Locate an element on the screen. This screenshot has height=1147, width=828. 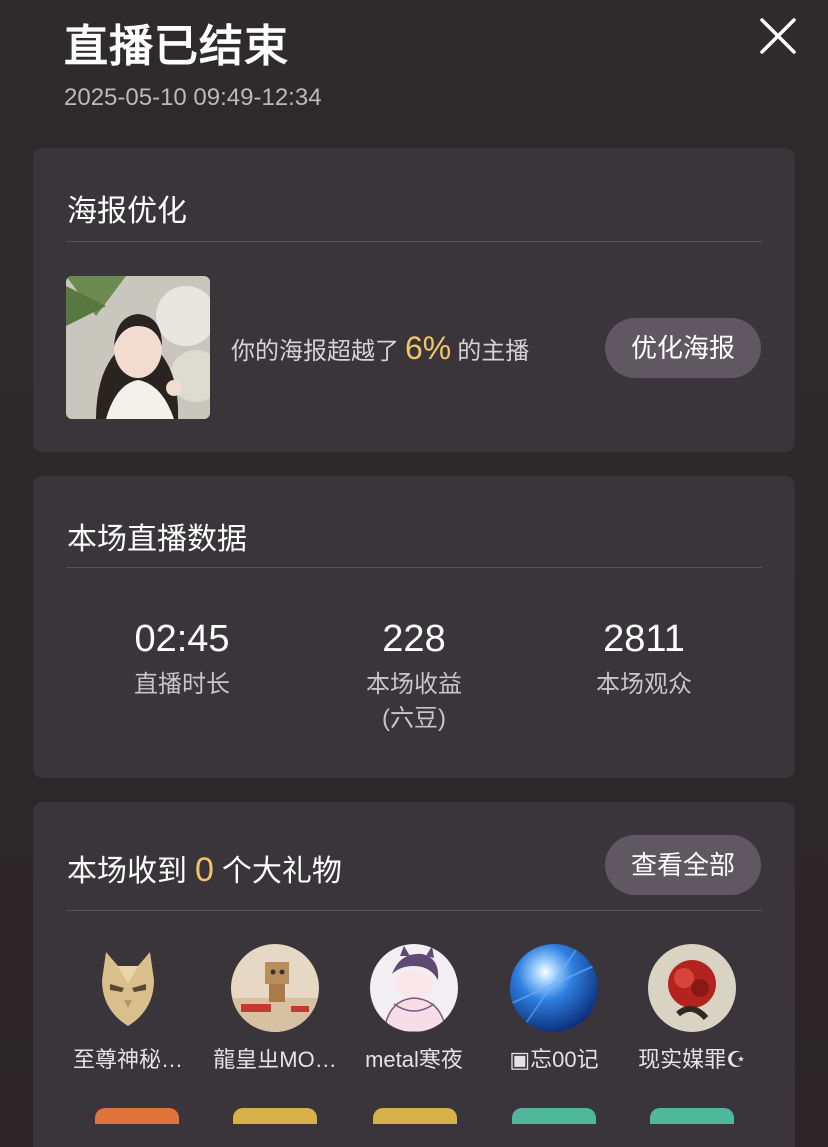
stat-earnings: 228 本场收益 (六豆) is located at coordinates (414, 676).